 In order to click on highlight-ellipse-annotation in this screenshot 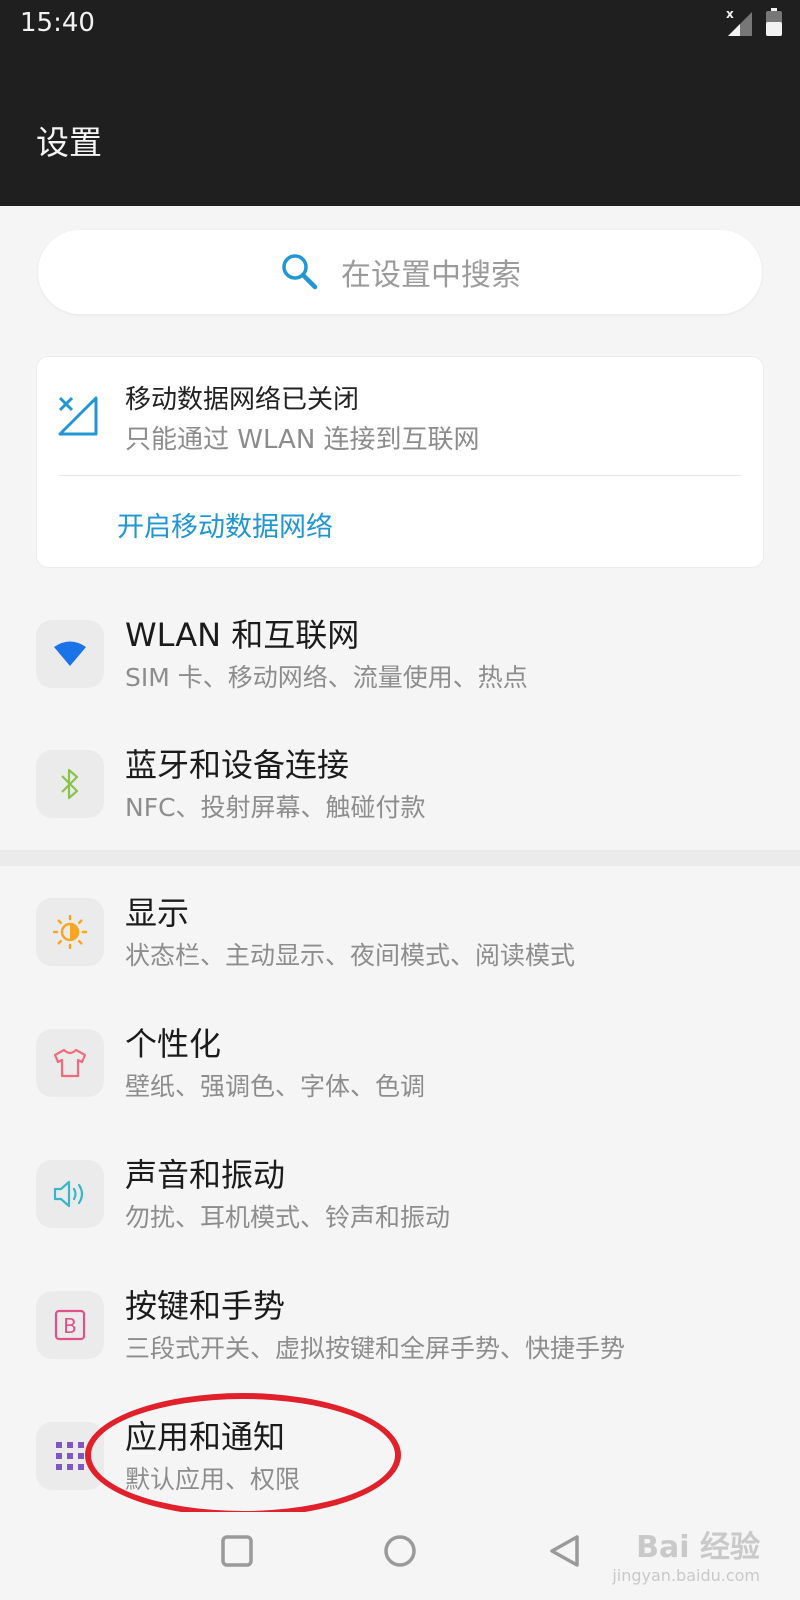, I will do `click(243, 1455)`.